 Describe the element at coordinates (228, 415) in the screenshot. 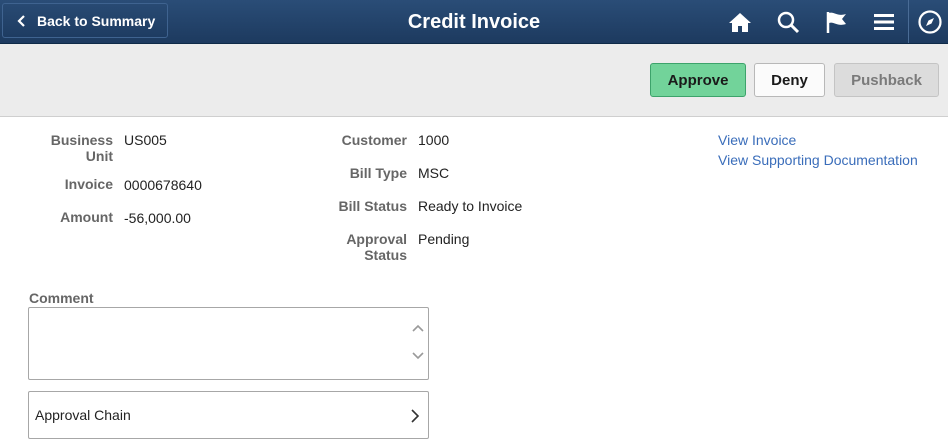

I see `approval-chain-row: Approval Chain` at that location.